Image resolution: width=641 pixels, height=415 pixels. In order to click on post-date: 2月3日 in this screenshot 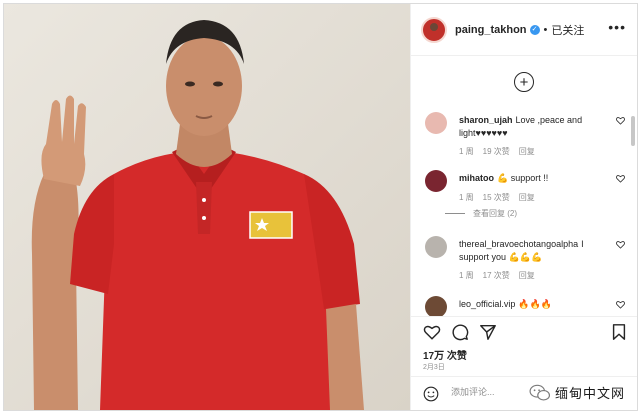, I will do `click(434, 367)`.